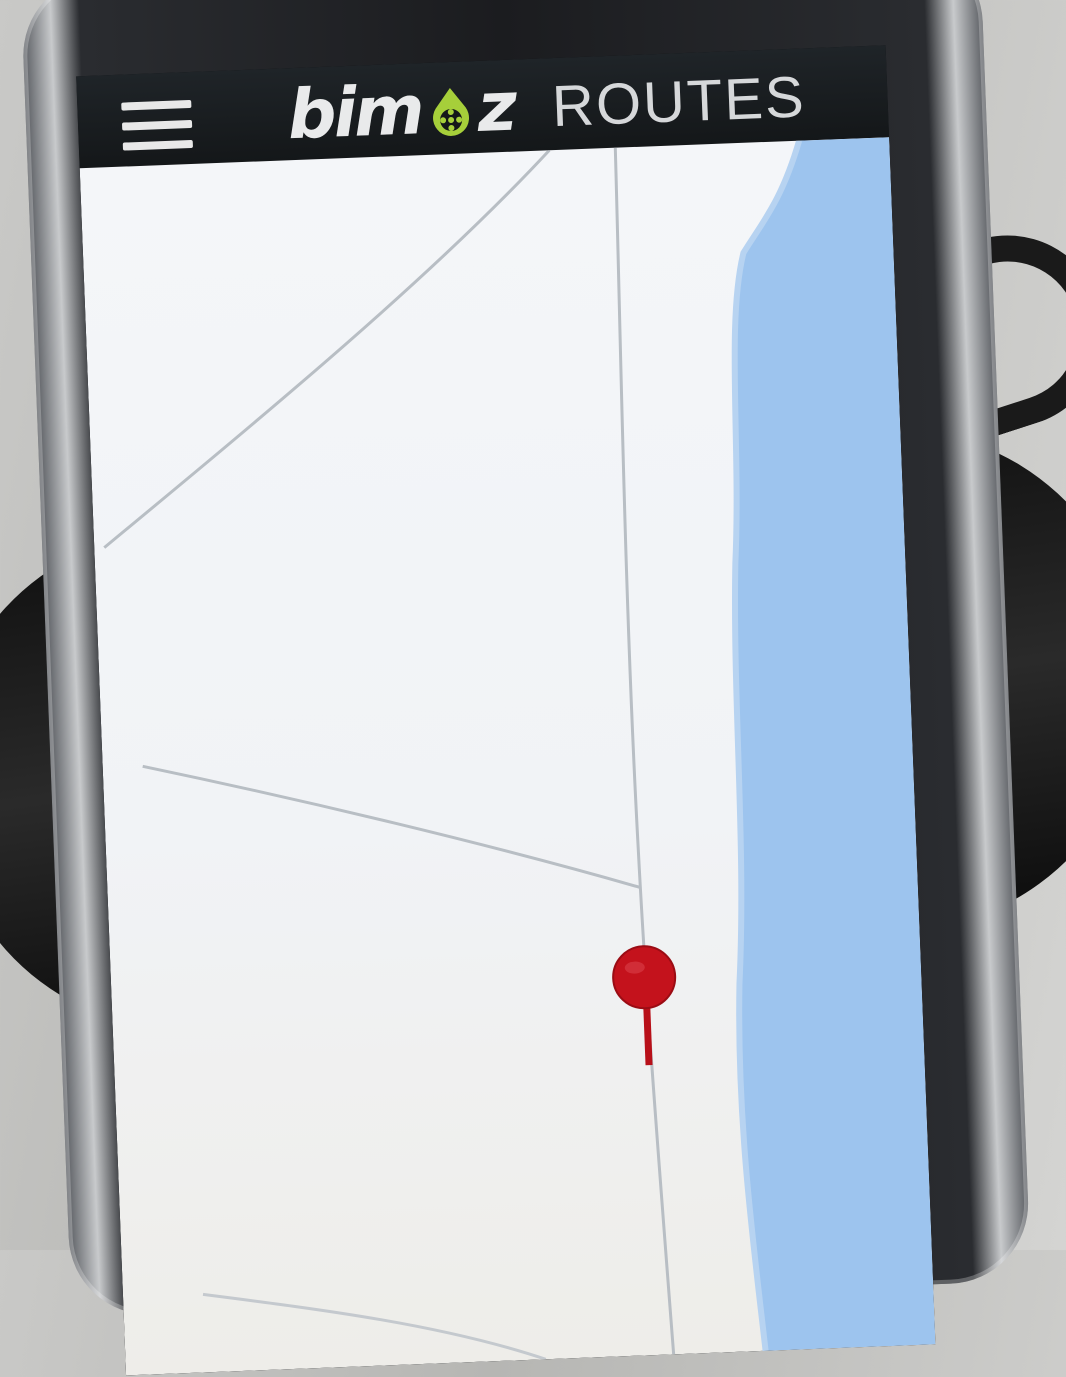  What do you see at coordinates (391, 826) in the screenshot?
I see `road-diagonal-middle` at bounding box center [391, 826].